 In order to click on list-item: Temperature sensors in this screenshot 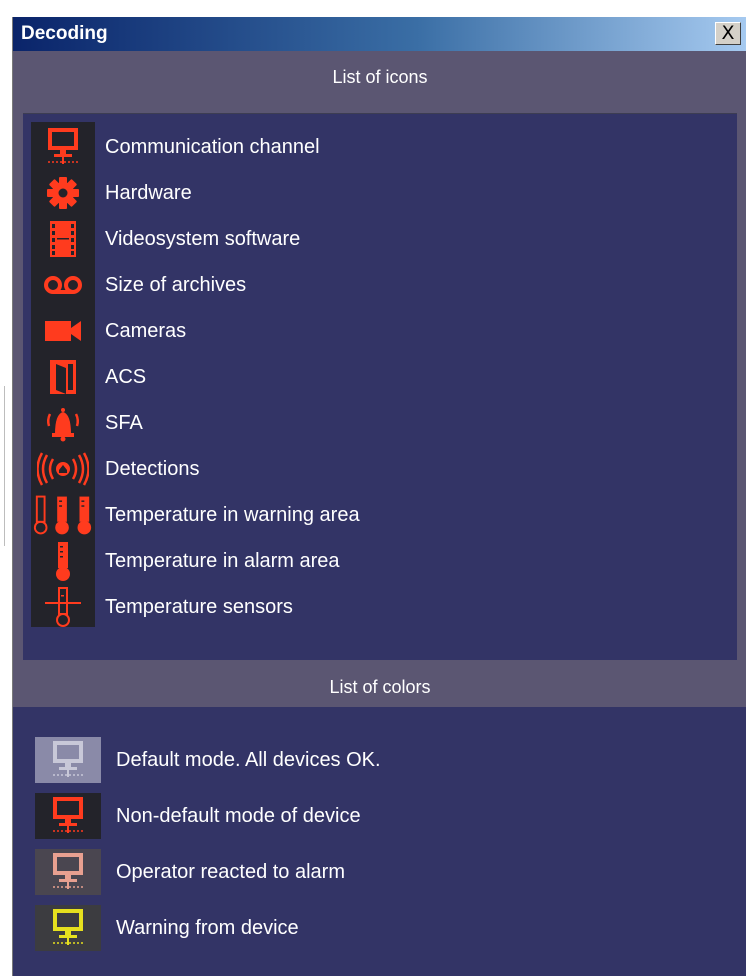, I will do `click(373, 607)`.